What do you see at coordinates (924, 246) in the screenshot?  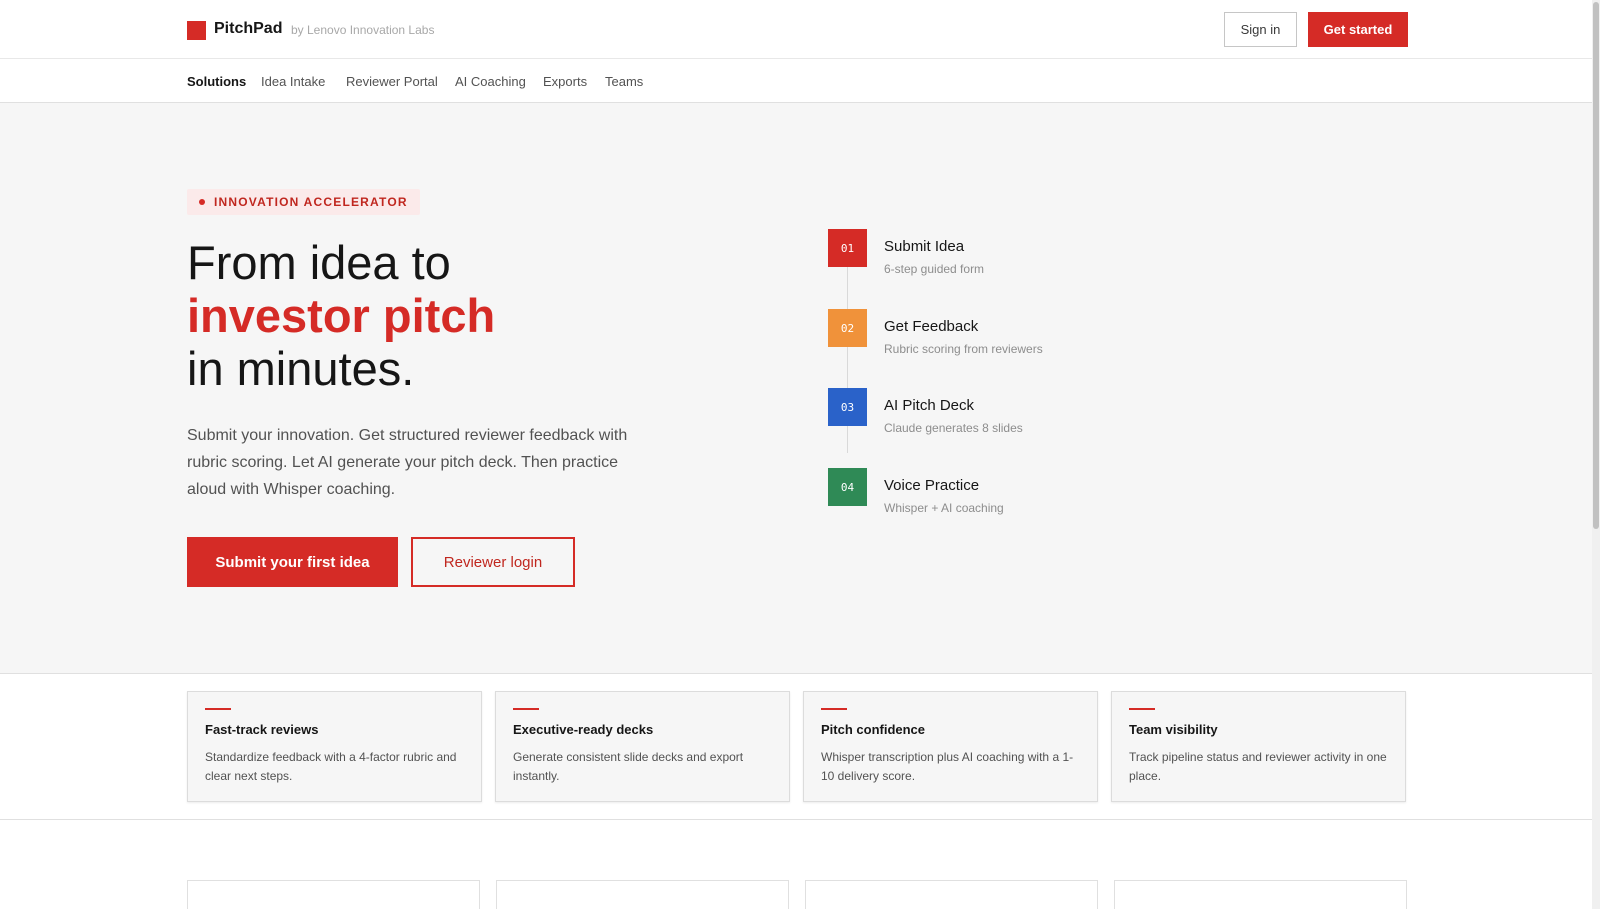 I see `step-title: Submit Idea` at bounding box center [924, 246].